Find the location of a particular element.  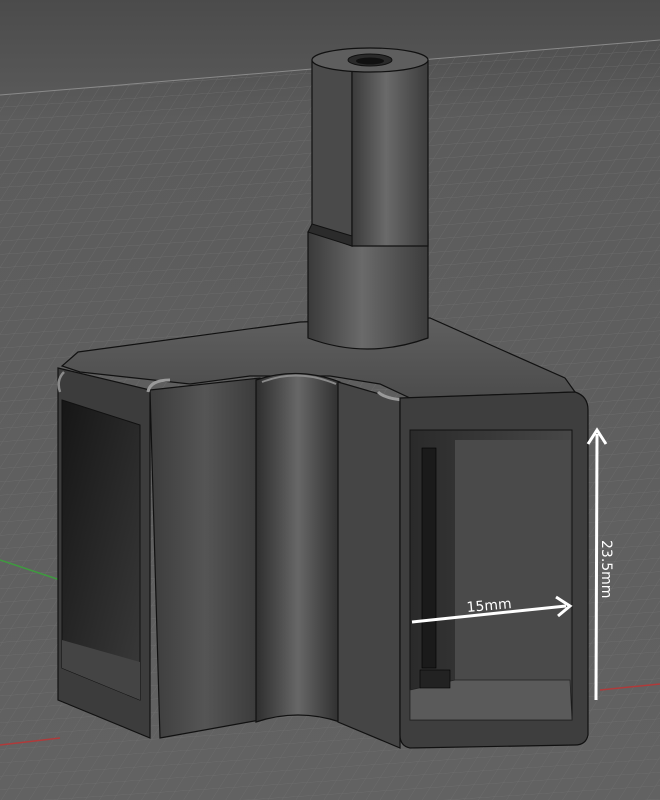

dimension-height-label: 23.5mm is located at coordinates (606, 569).